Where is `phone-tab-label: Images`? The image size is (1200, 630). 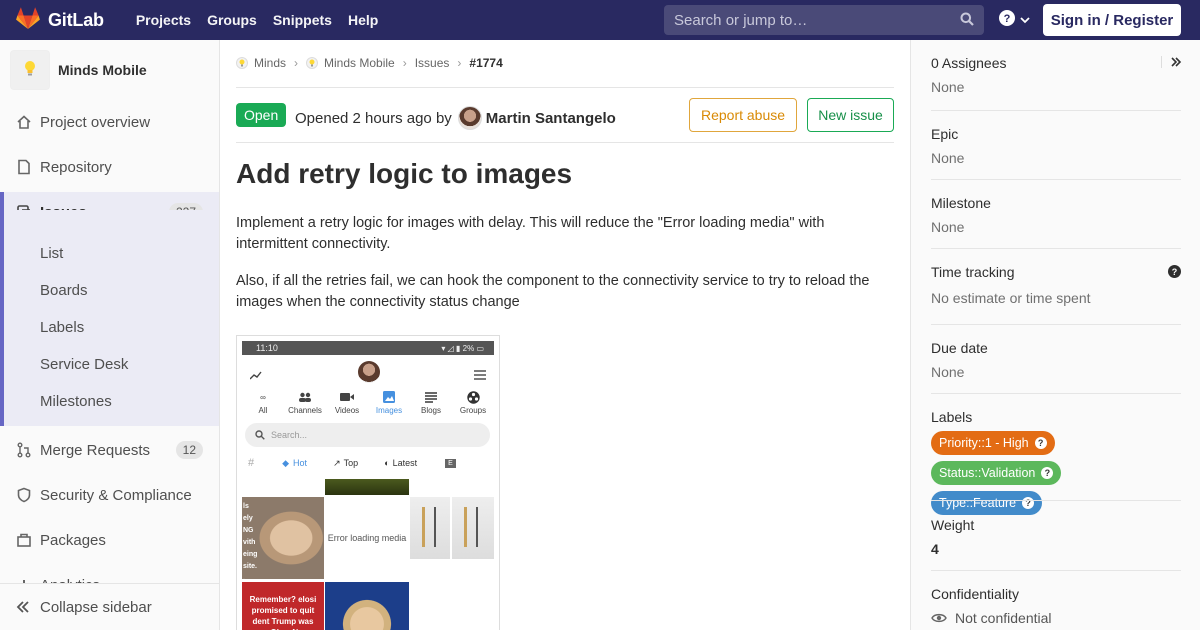 phone-tab-label: Images is located at coordinates (389, 410).